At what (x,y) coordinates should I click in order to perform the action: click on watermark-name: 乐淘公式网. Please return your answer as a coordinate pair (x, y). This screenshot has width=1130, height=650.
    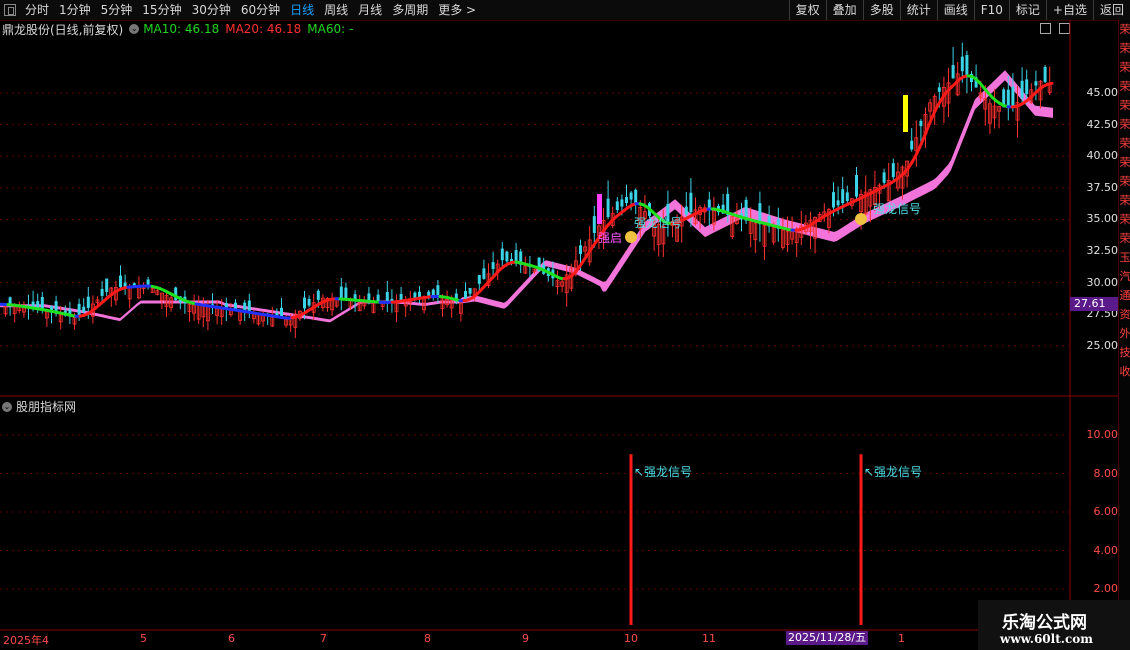
    Looking at the image, I should click on (1044, 623).